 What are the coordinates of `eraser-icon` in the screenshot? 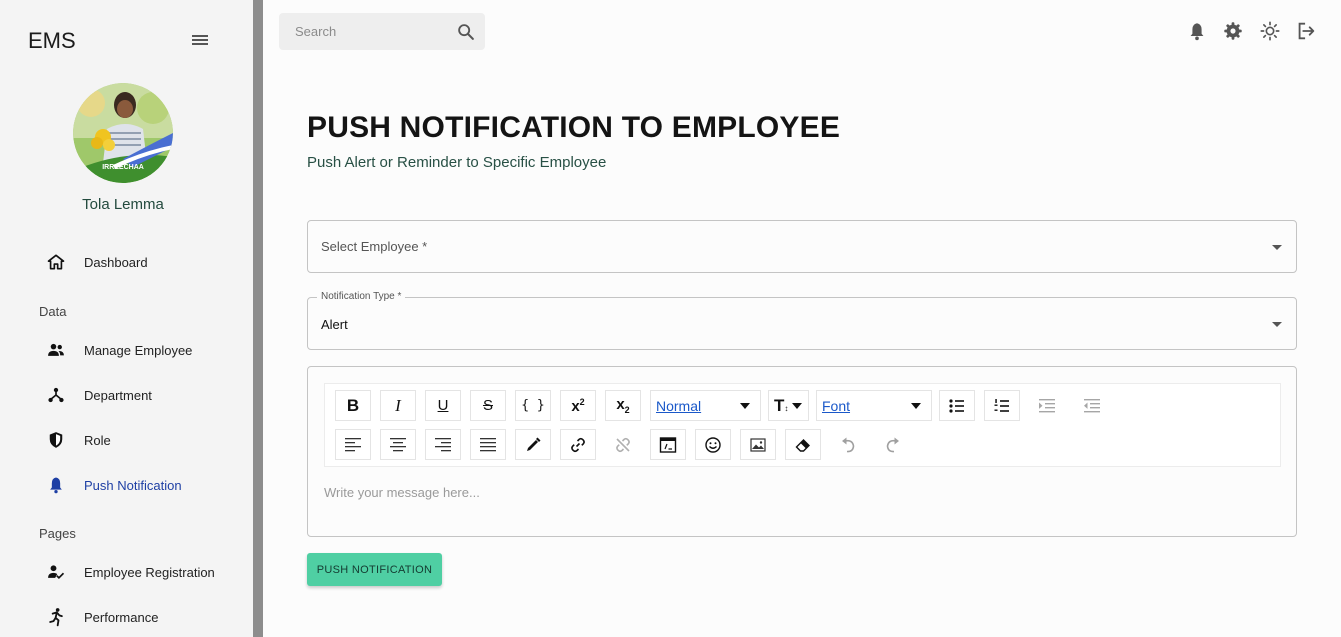 It's located at (802, 445).